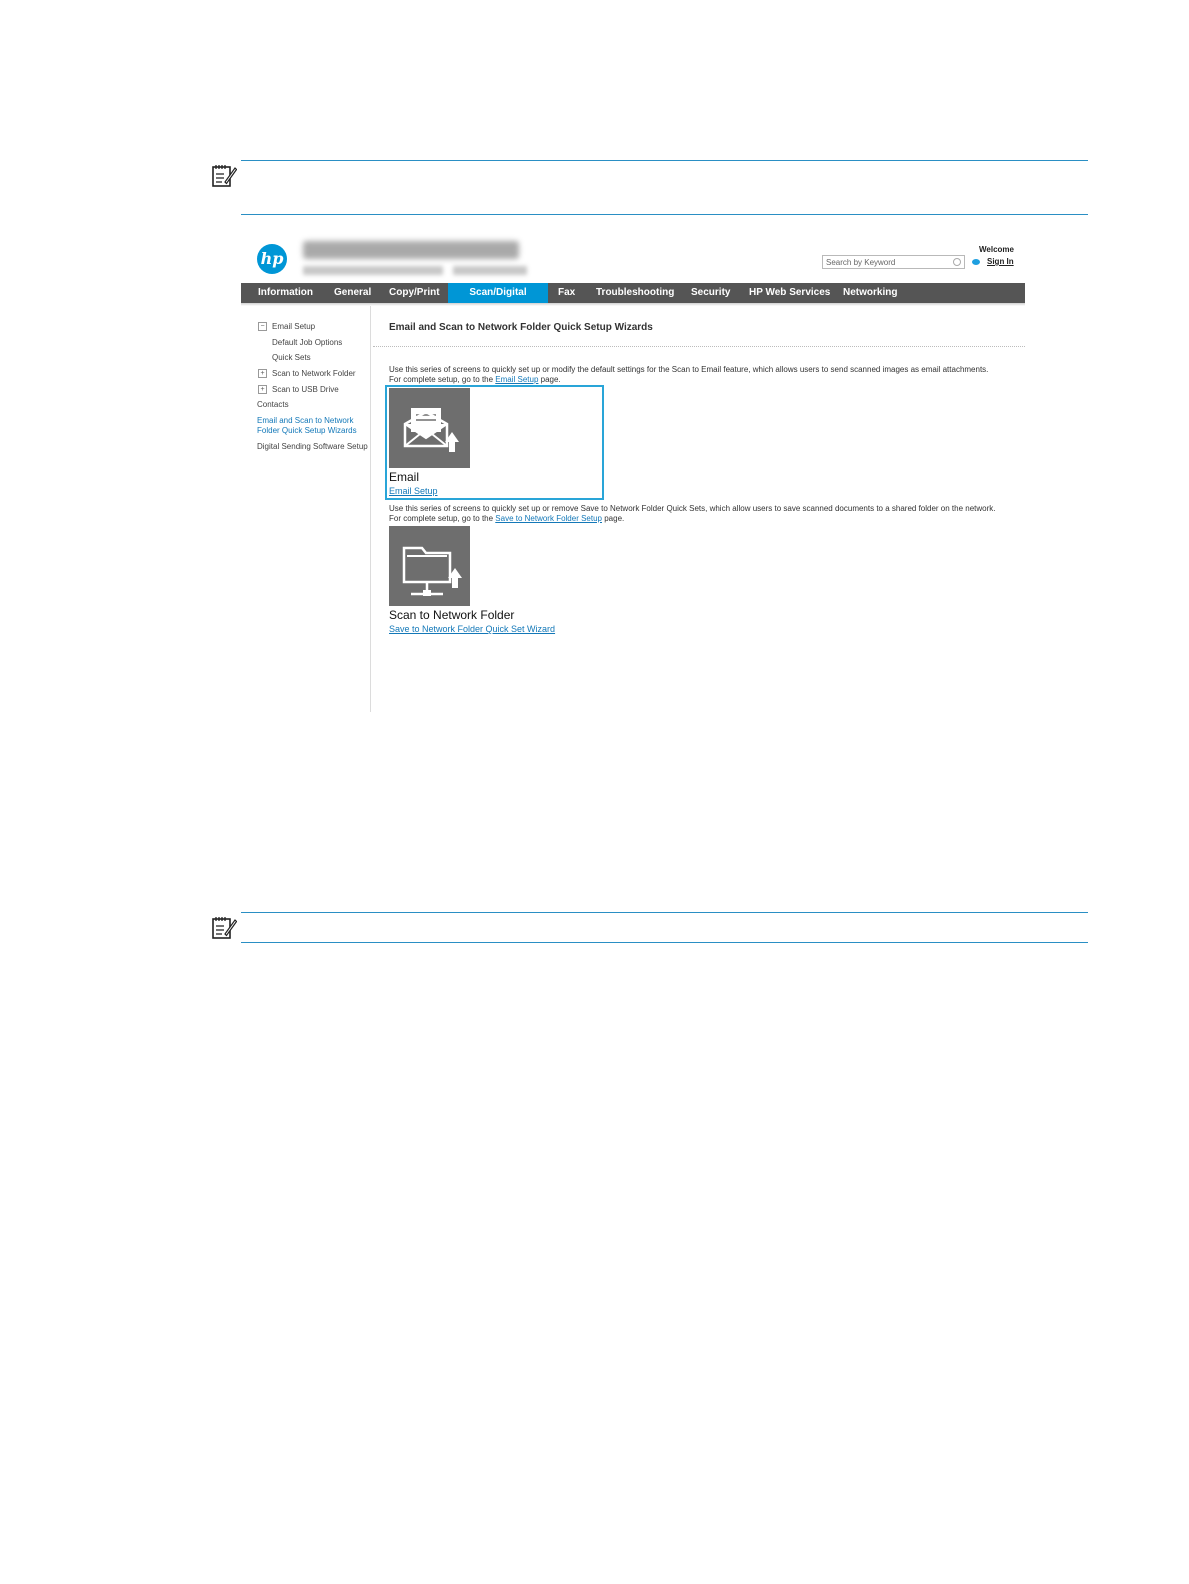  What do you see at coordinates (566, 293) in the screenshot?
I see `tab-fax: Fax` at bounding box center [566, 293].